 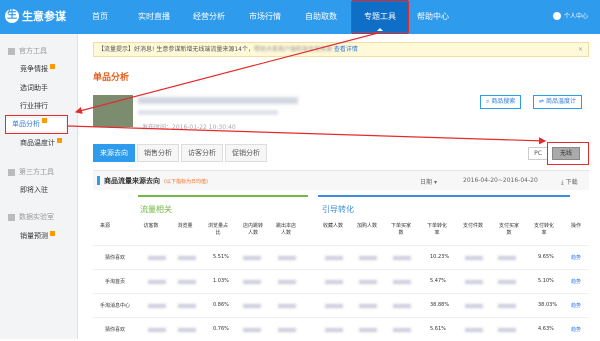 I want to click on nav-home: 首页, so click(x=100, y=17).